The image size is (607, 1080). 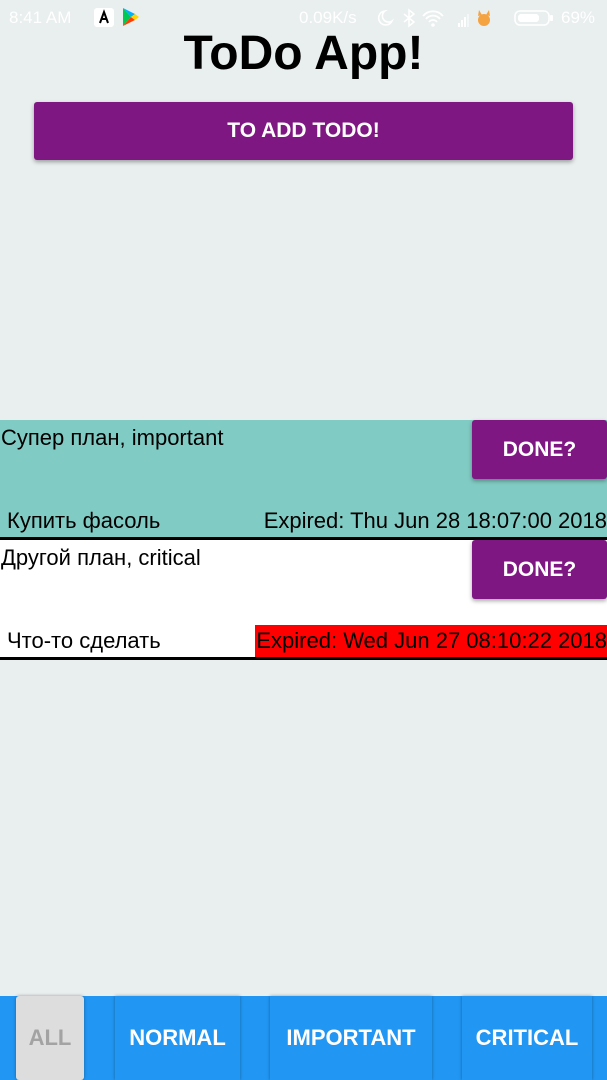 What do you see at coordinates (84, 640) in the screenshot?
I see `todo-description: Что-то сделать` at bounding box center [84, 640].